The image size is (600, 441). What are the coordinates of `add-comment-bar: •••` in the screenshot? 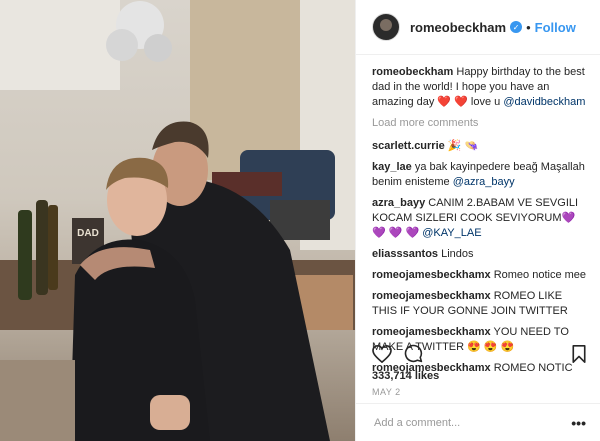 It's located at (478, 422).